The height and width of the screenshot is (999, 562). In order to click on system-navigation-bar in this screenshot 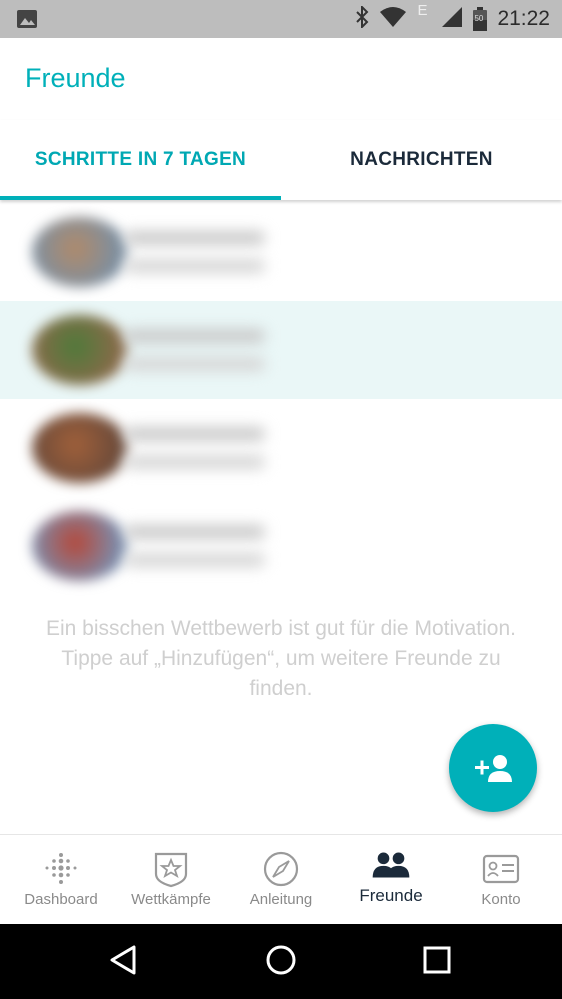, I will do `click(281, 961)`.